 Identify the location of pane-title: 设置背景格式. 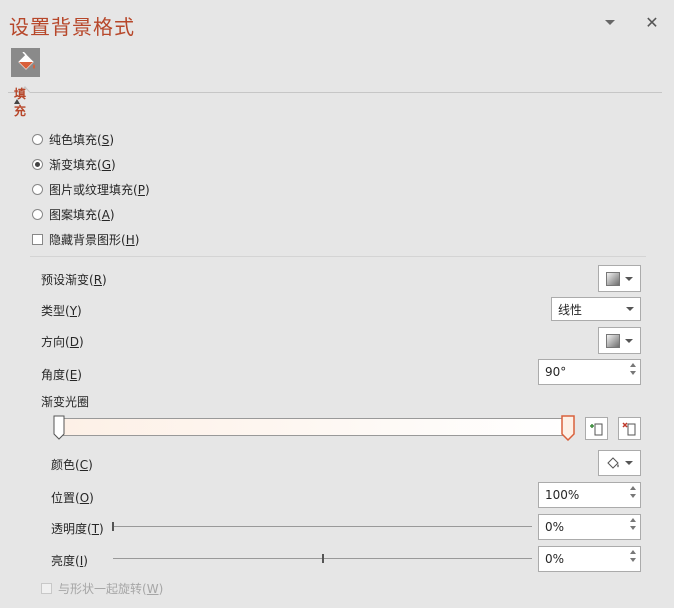
(72, 27).